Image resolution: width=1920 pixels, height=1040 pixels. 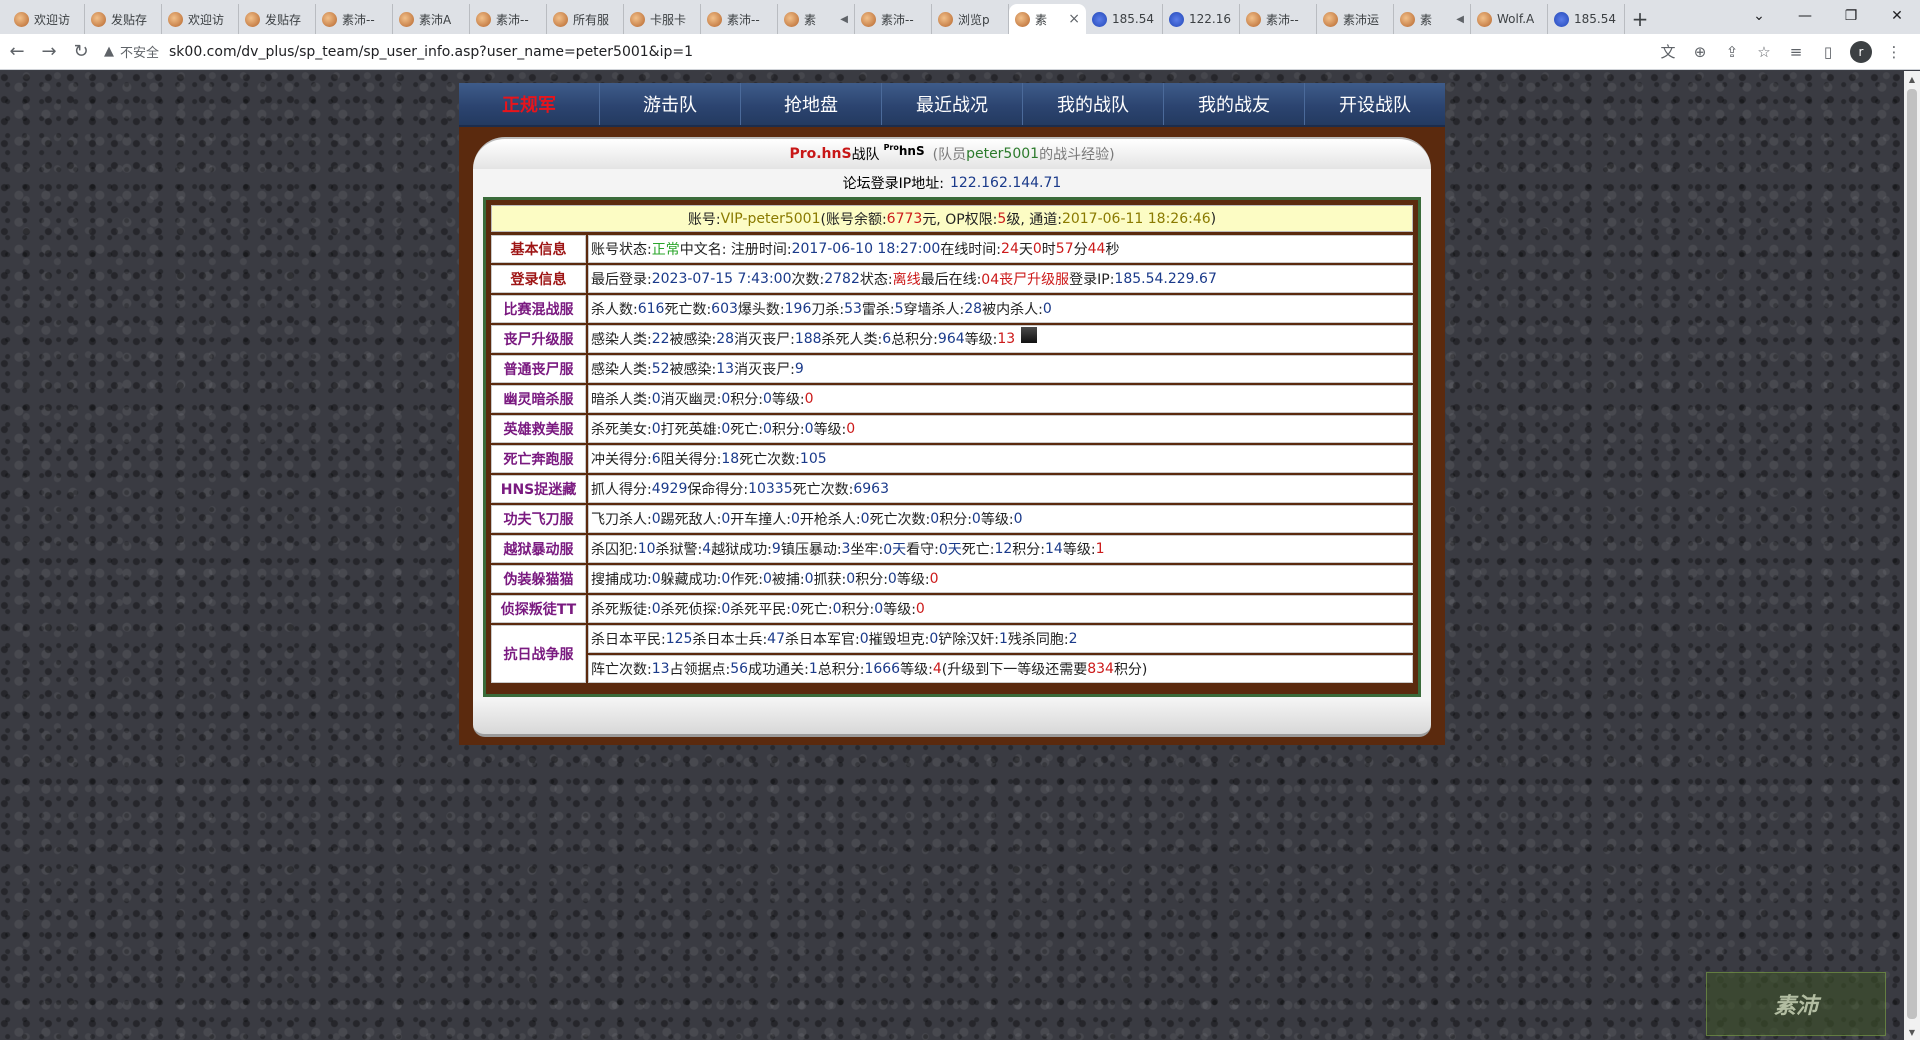 I want to click on reading-list-icon: ≡, so click(x=1796, y=52).